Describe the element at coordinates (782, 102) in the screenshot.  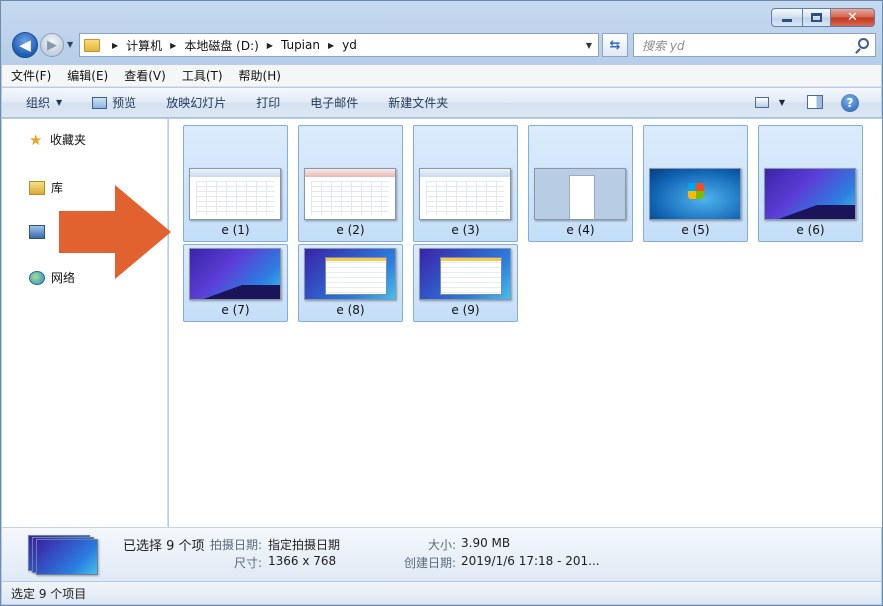
I see `view-options-dropdown: ▼` at that location.